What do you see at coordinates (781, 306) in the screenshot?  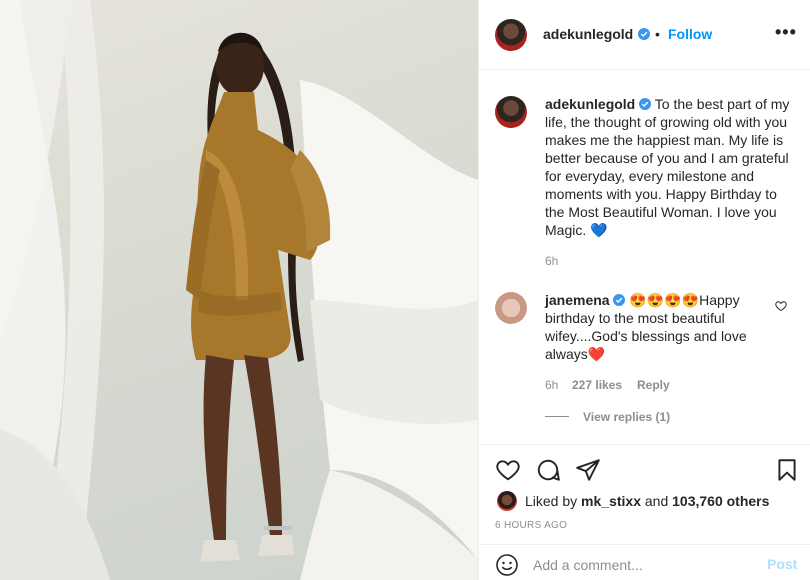 I see `comment-like-heart-icon` at bounding box center [781, 306].